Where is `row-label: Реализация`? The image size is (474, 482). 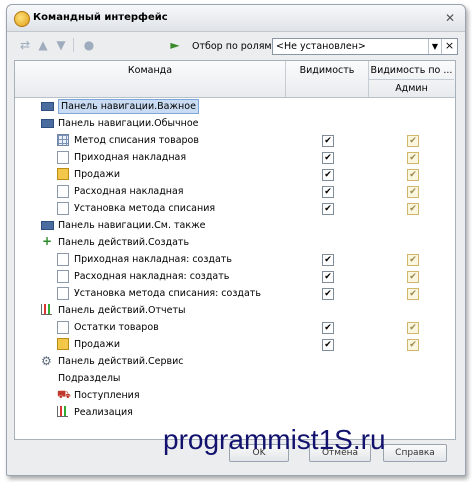
row-label: Реализация is located at coordinates (103, 412).